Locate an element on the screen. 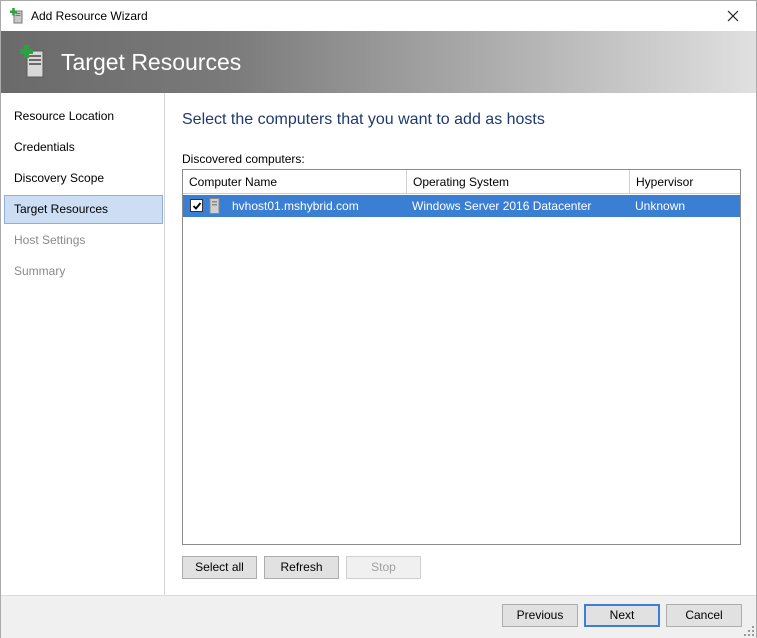  window-title: Add Resource Wizard is located at coordinates (89, 16).